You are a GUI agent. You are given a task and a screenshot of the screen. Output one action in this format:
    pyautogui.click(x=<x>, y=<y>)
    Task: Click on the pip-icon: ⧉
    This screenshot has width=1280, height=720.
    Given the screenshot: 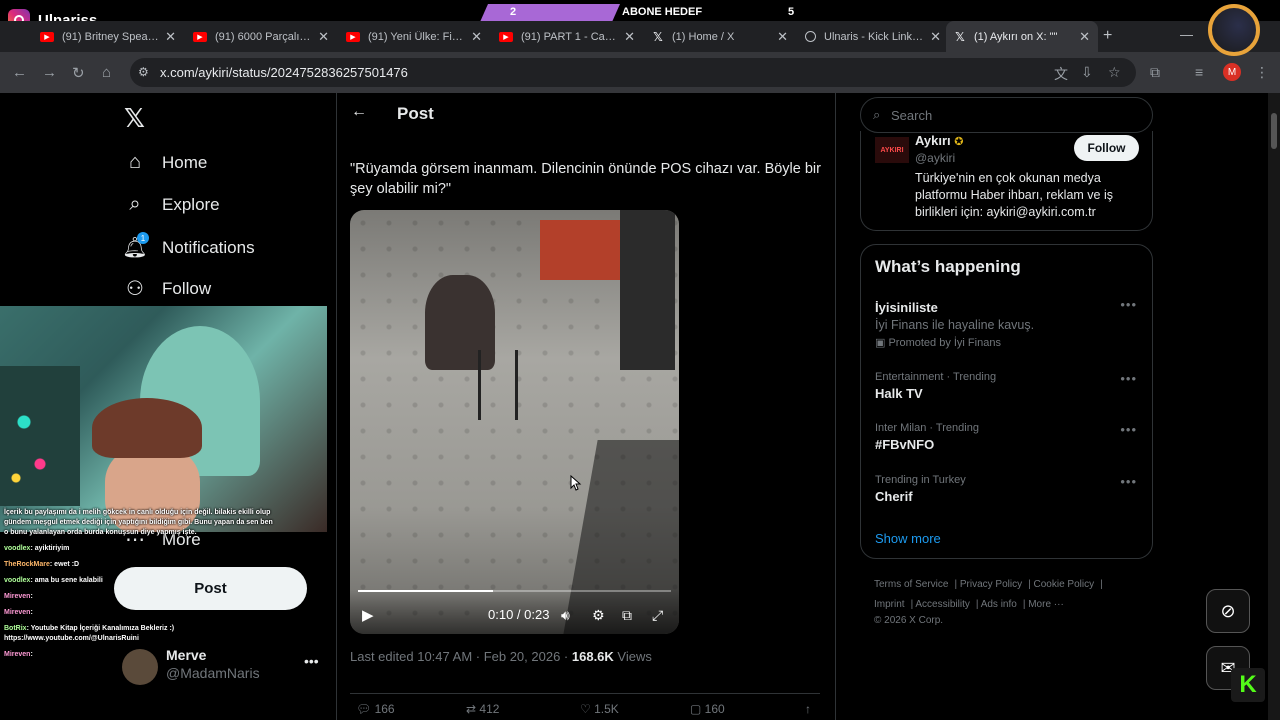 What is the action you would take?
    pyautogui.click(x=627, y=615)
    